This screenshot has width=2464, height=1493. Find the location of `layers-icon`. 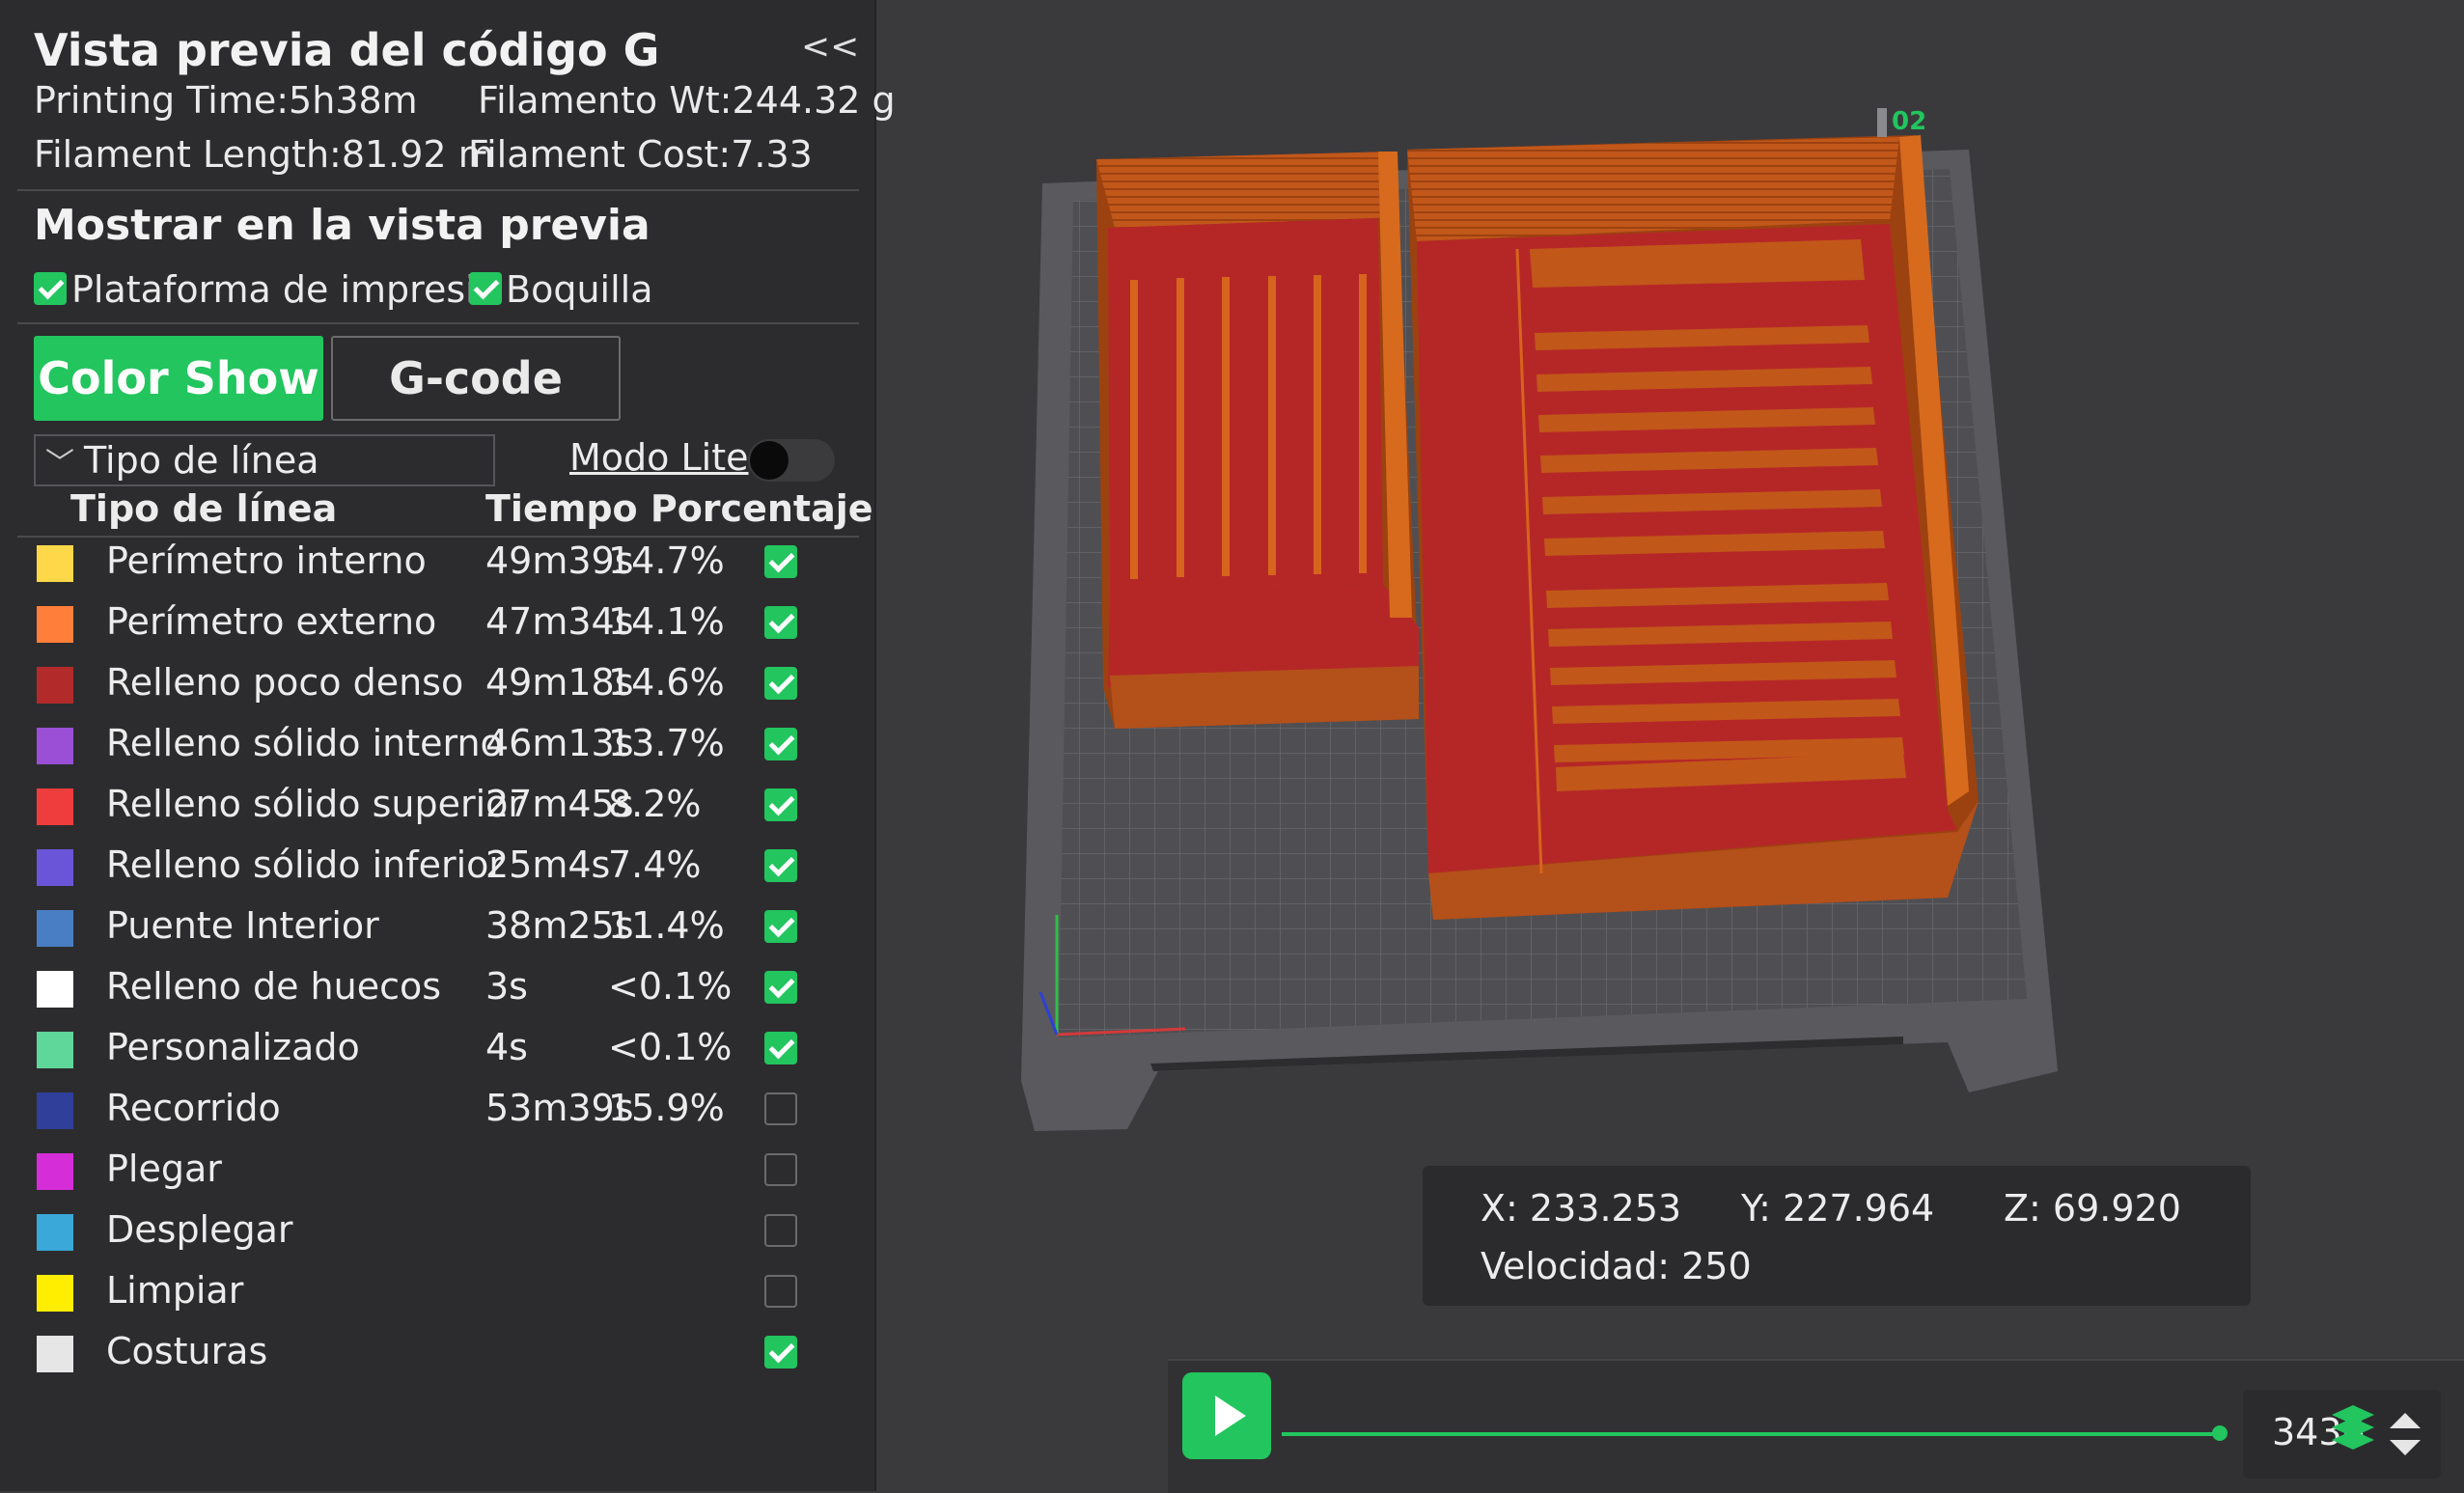

layers-icon is located at coordinates (2353, 1428).